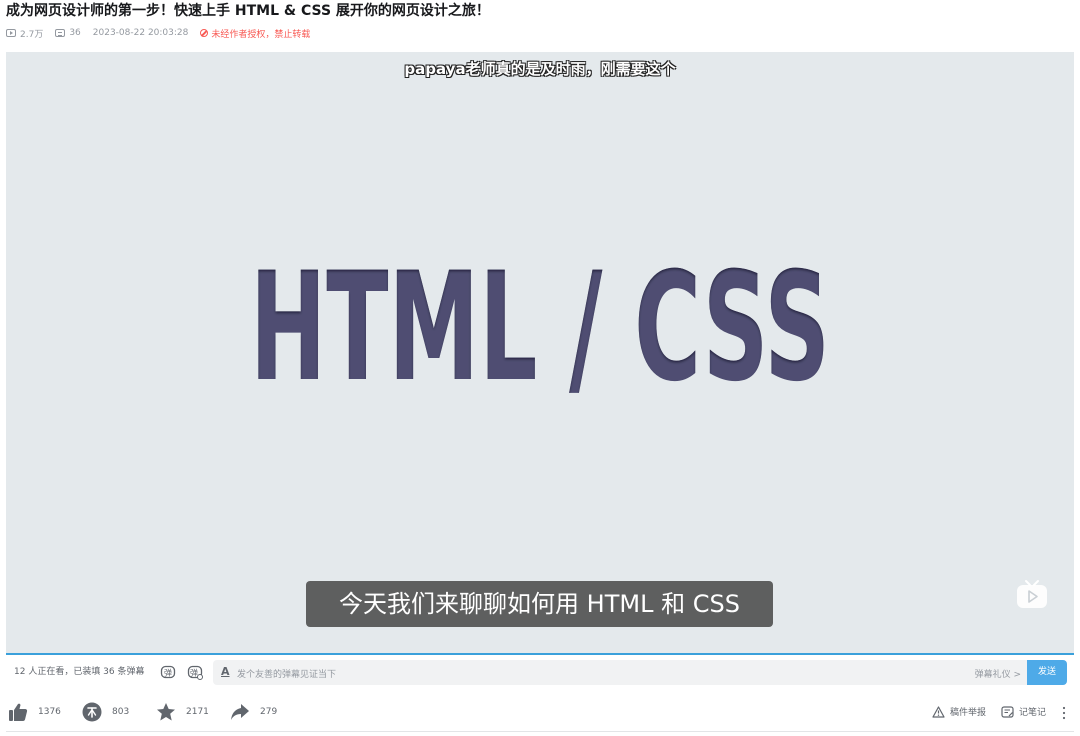 The image size is (1080, 736). I want to click on danmaku-settings-icon: 弹, so click(195, 672).